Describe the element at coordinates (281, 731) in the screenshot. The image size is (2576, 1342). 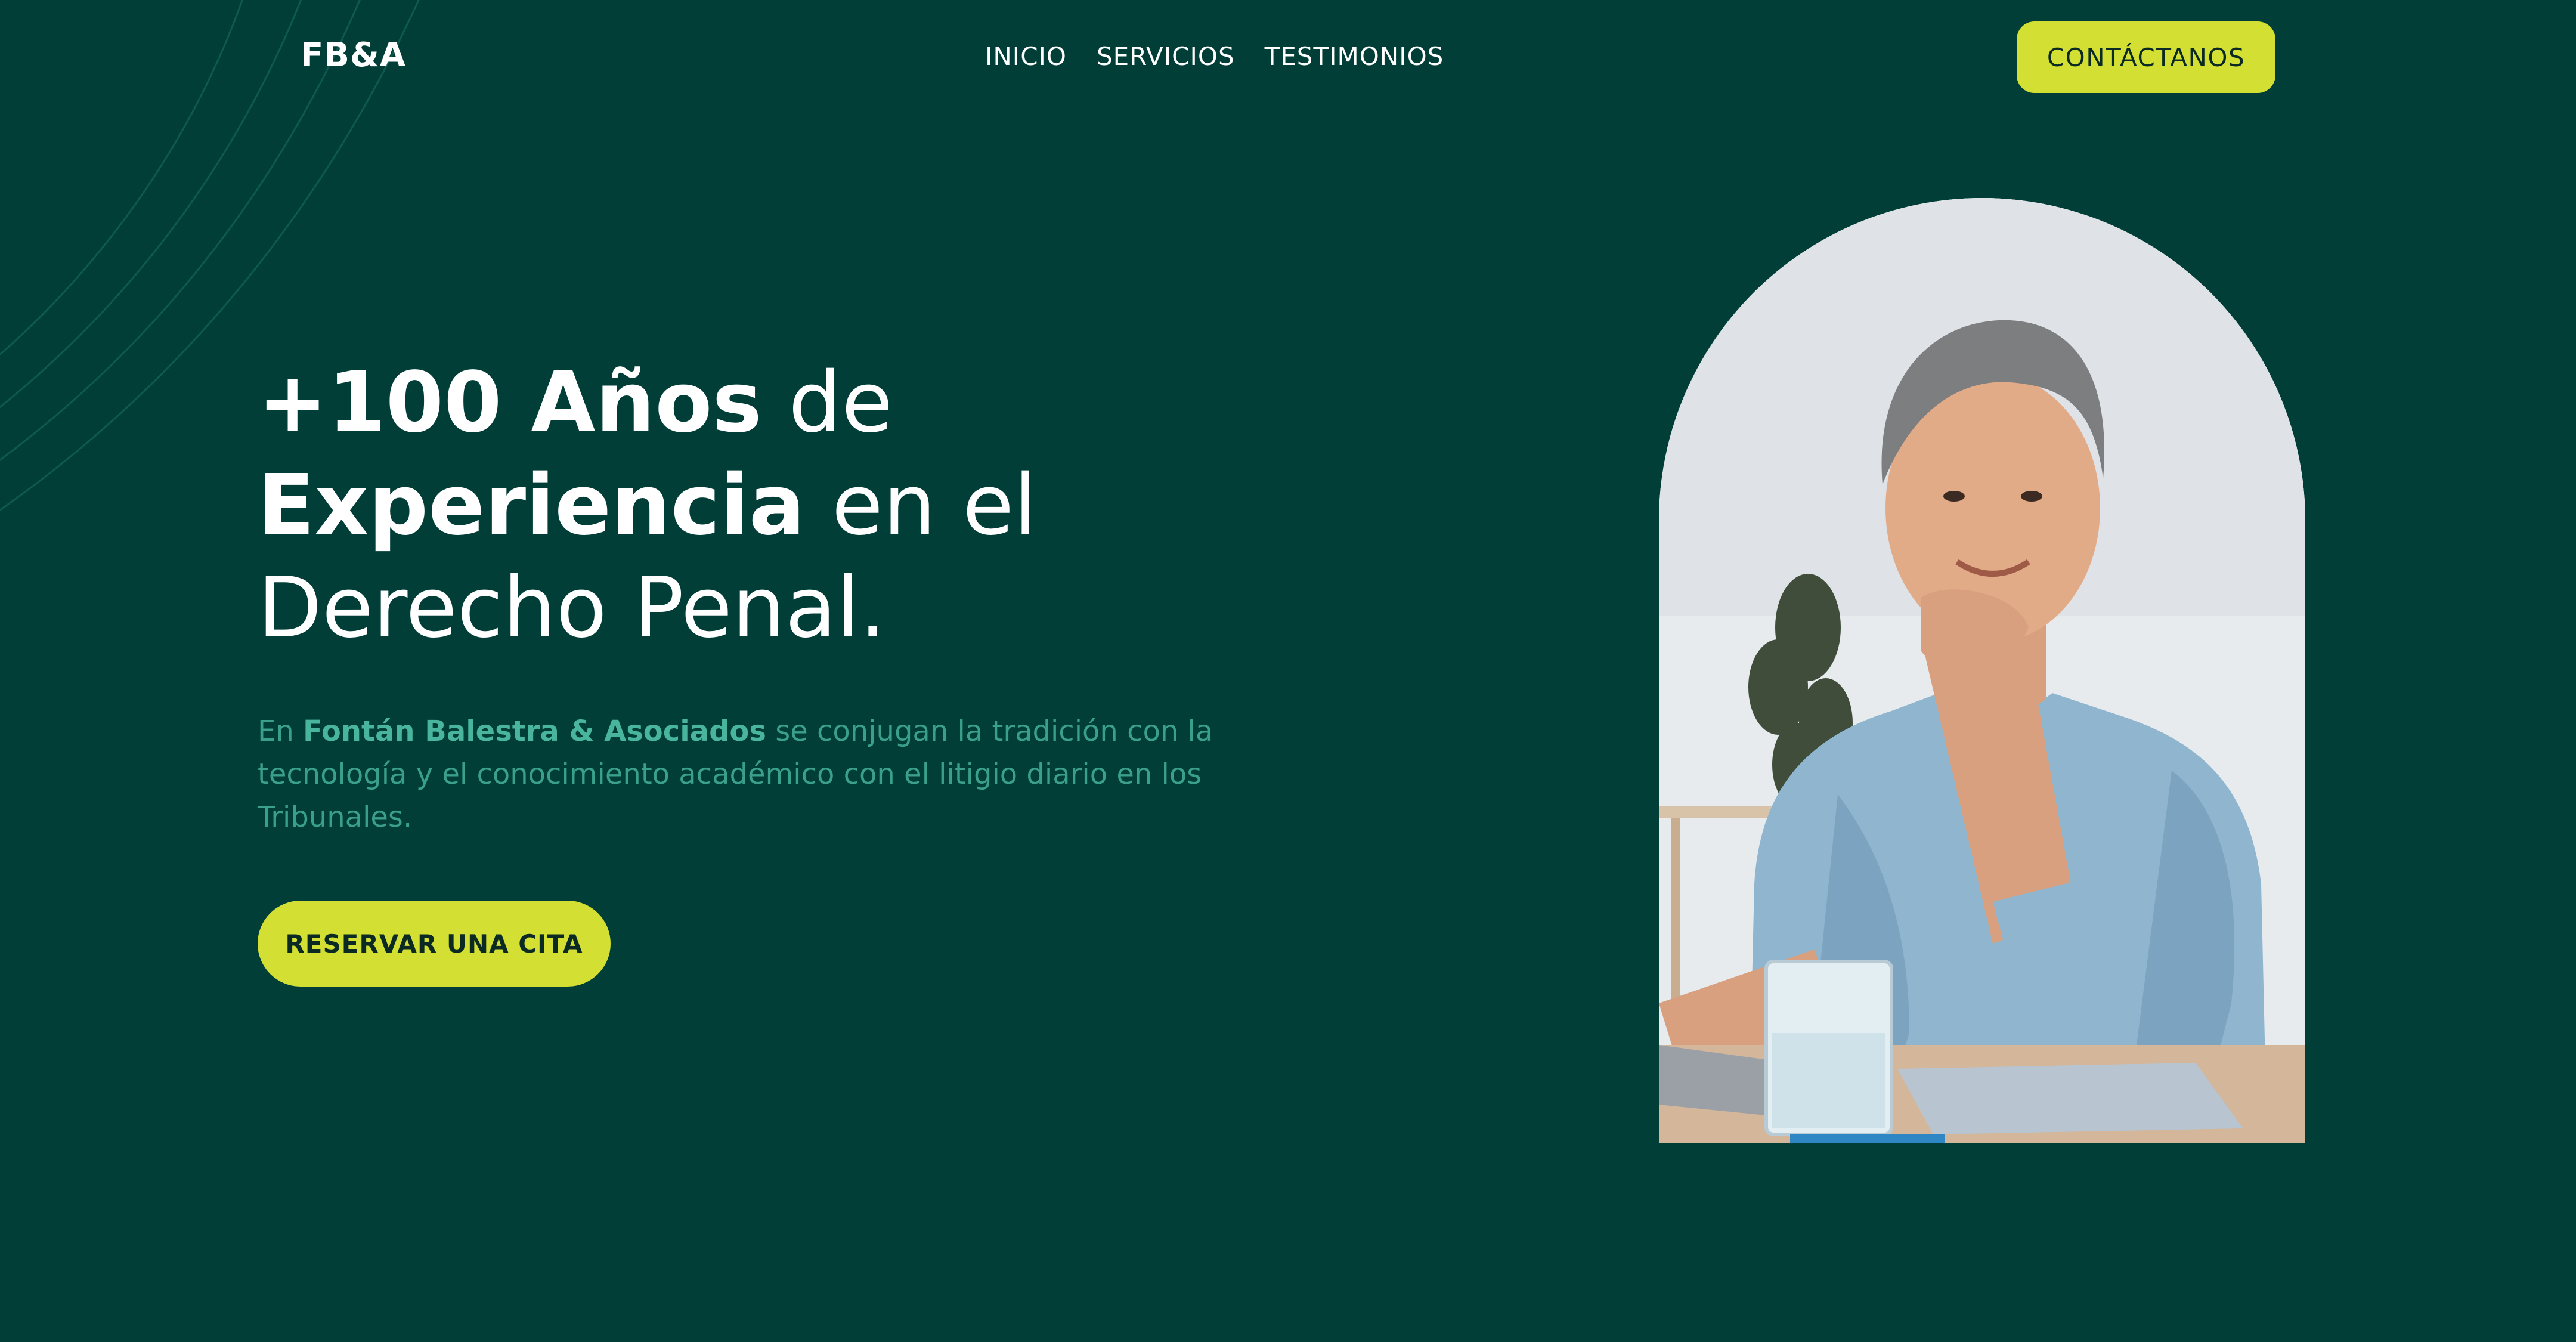
I see `hero-description-prefix: En` at that location.